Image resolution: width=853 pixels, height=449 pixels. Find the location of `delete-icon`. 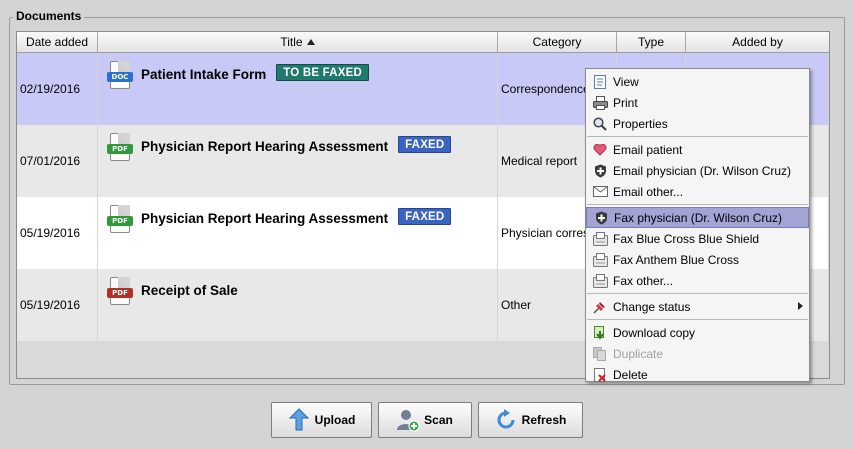

delete-icon is located at coordinates (600, 375).